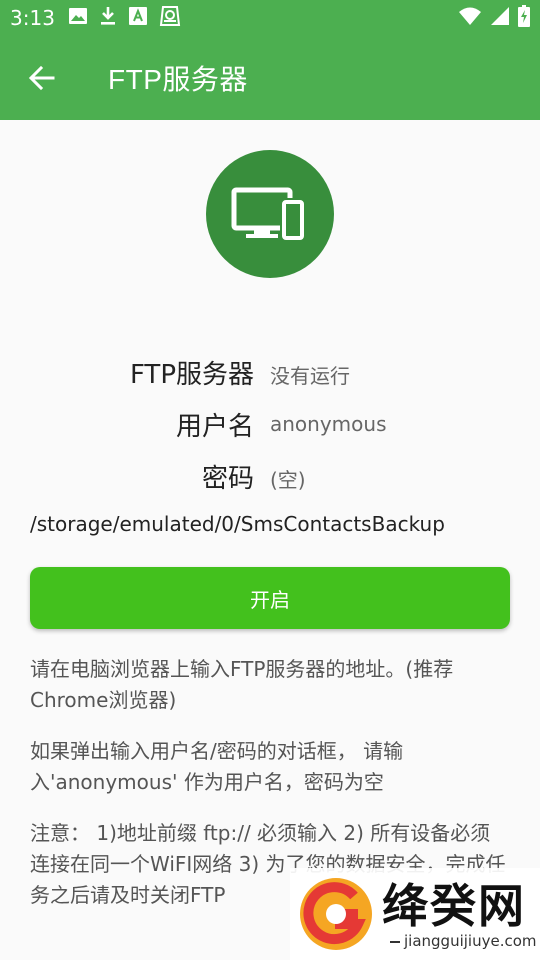 Image resolution: width=540 pixels, height=960 pixels. I want to click on wifi-icon, so click(470, 18).